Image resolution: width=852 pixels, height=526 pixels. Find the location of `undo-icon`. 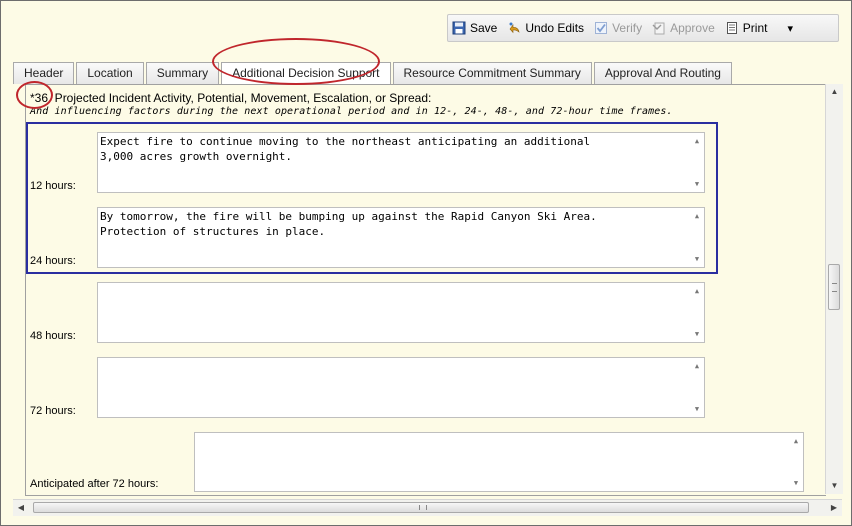

undo-icon is located at coordinates (514, 28).